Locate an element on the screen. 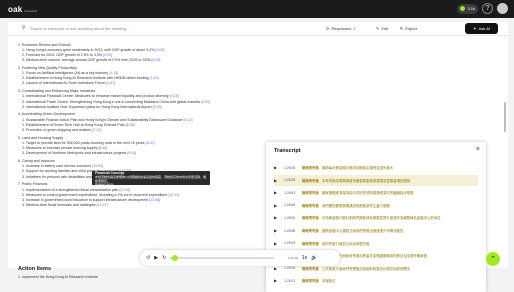 The width and height of the screenshot is (514, 292). timestamp-link: [3:18] is located at coordinates (174, 96).